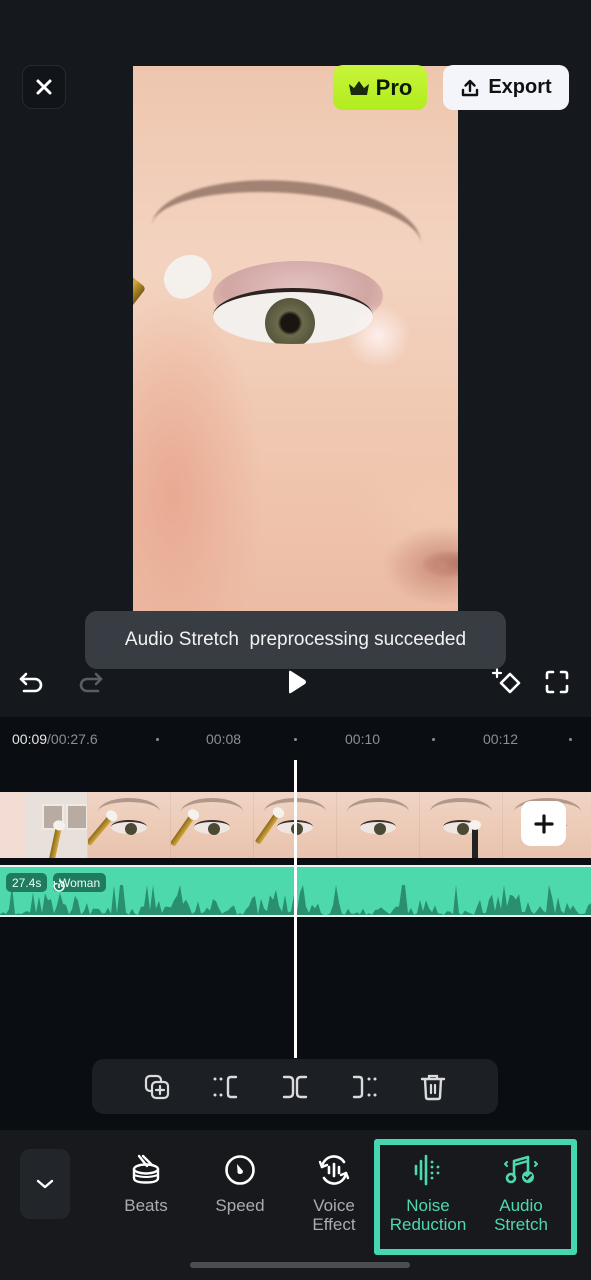 Image resolution: width=591 pixels, height=1280 pixels. I want to click on delete-button, so click(433, 1087).